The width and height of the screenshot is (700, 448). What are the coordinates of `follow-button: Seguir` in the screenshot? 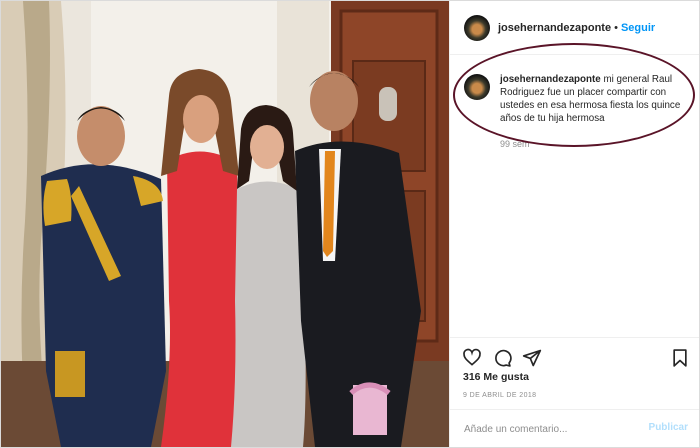 It's located at (638, 28).